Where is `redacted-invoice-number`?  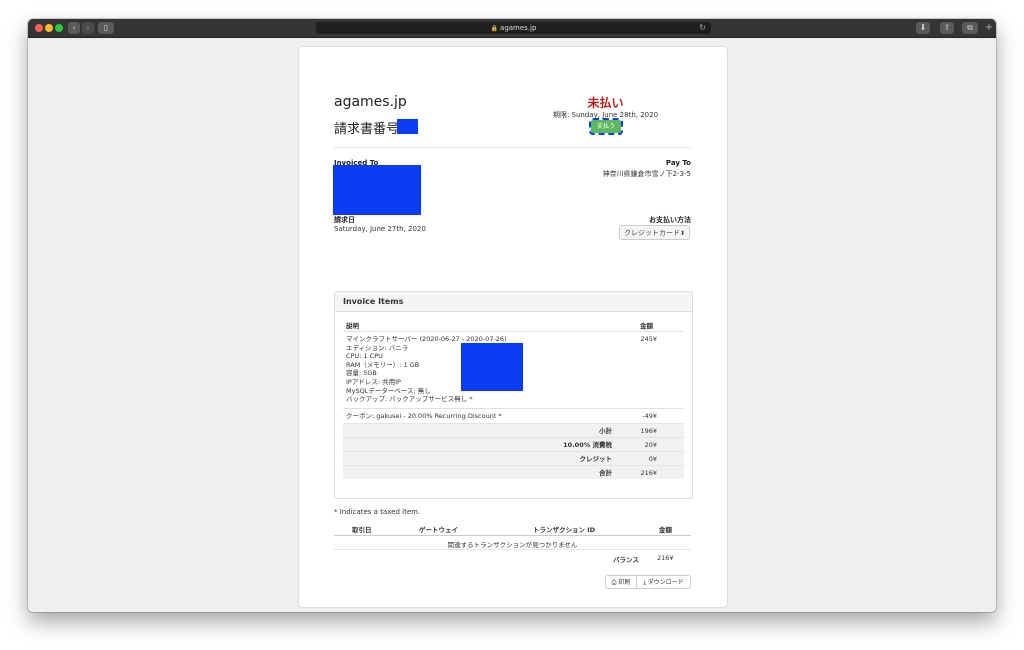 redacted-invoice-number is located at coordinates (407, 126).